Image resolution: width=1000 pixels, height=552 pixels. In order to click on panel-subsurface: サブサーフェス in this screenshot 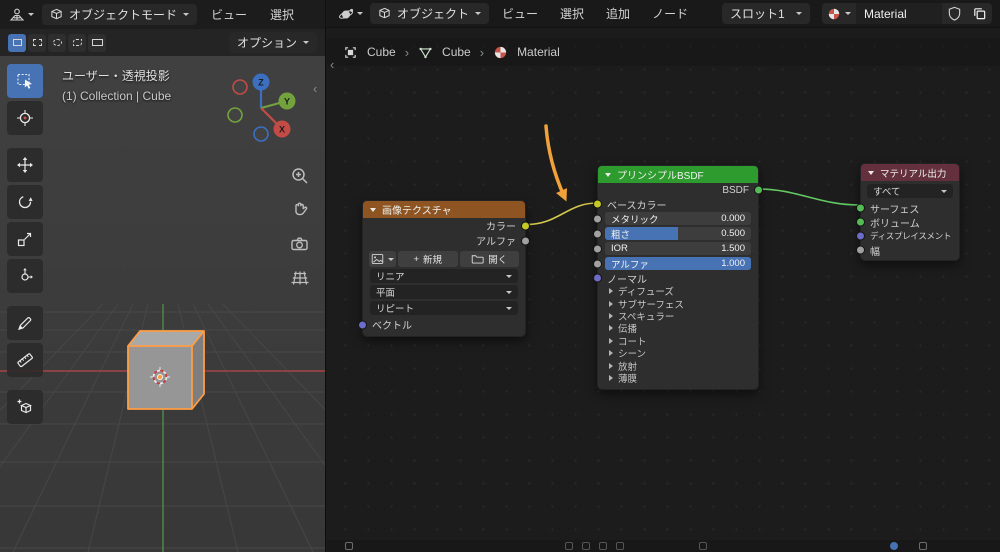, I will do `click(678, 304)`.